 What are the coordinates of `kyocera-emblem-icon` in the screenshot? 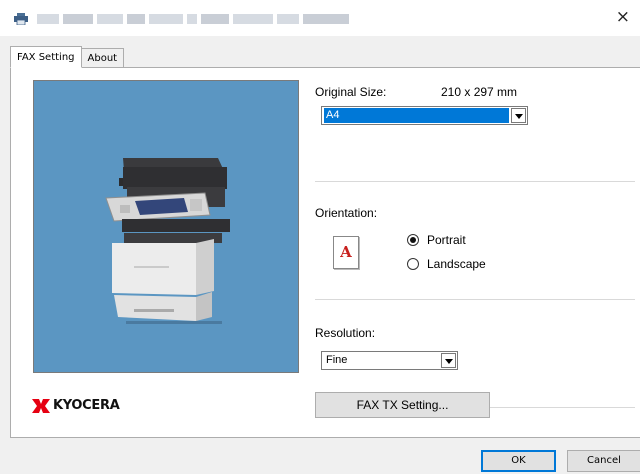 It's located at (41, 405).